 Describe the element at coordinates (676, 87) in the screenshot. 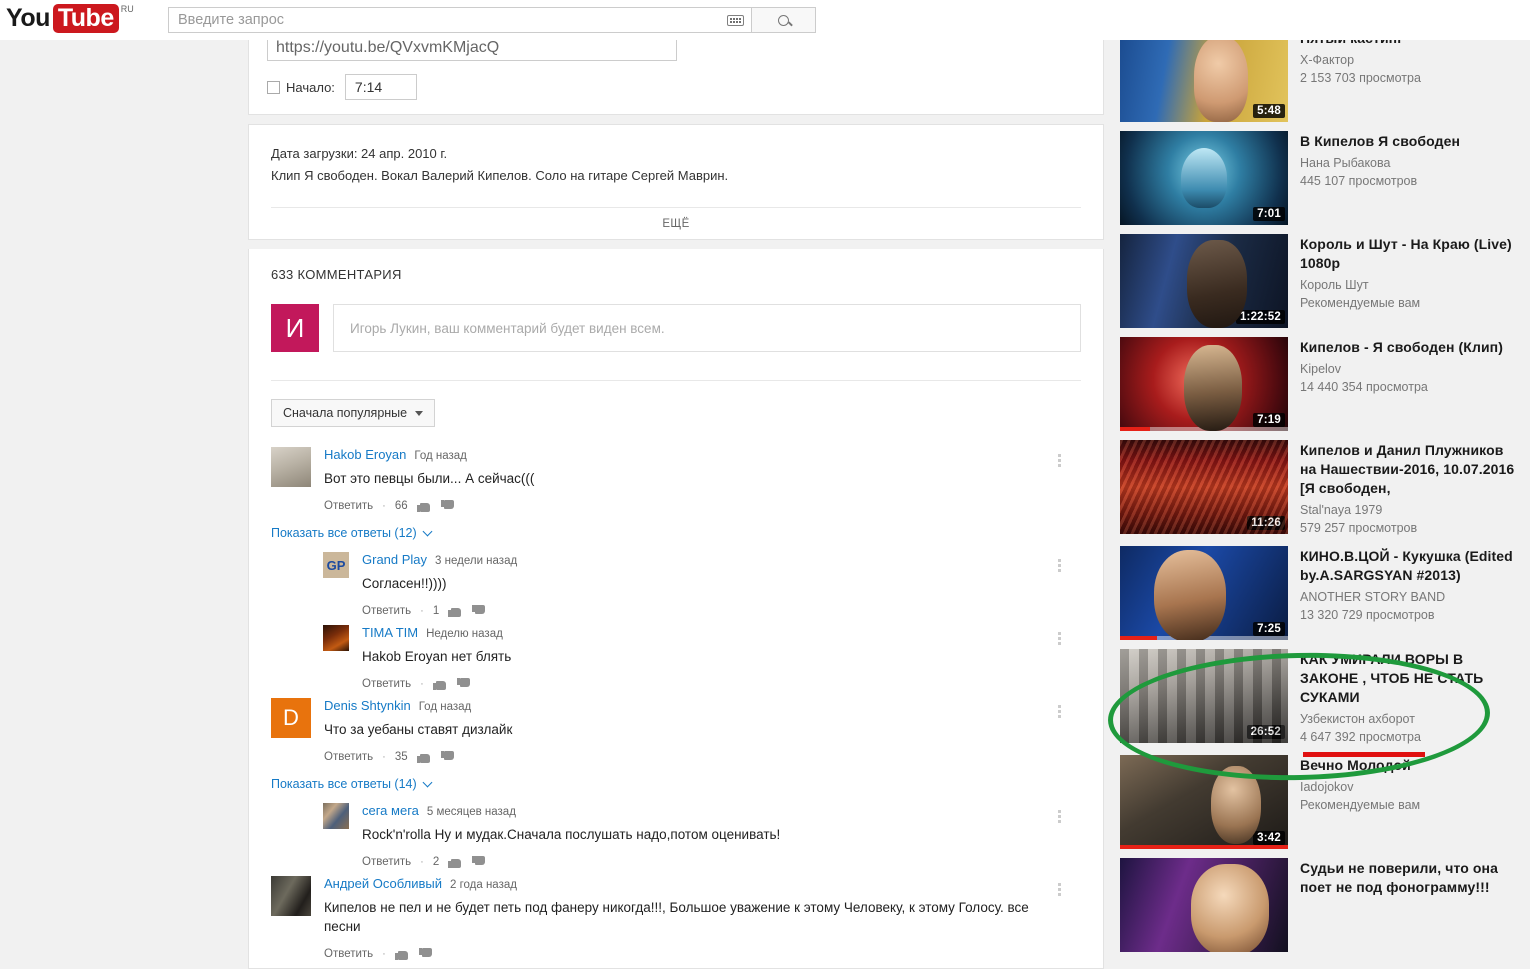

I see `start-time-row: Начало: 7:14` at that location.